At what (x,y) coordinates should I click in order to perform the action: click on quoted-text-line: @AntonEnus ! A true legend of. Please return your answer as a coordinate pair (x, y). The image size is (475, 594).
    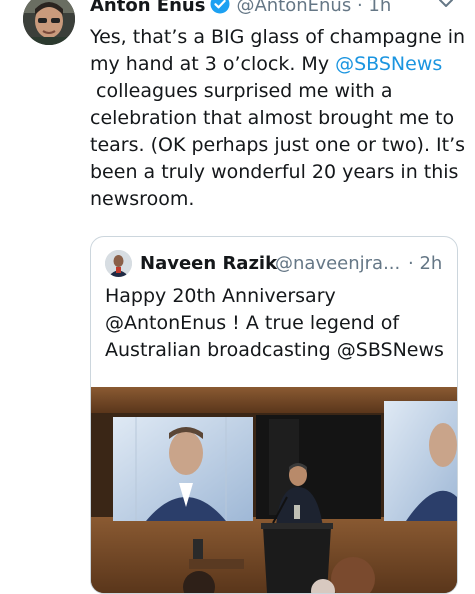
    Looking at the image, I should click on (252, 323).